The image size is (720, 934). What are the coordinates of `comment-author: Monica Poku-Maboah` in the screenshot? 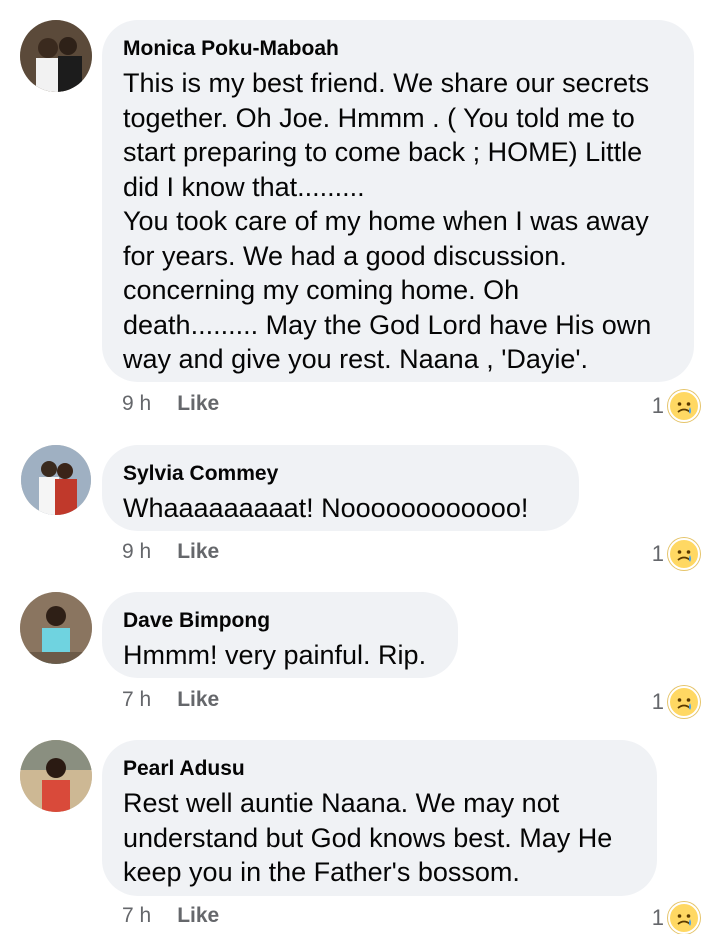 It's located at (397, 49).